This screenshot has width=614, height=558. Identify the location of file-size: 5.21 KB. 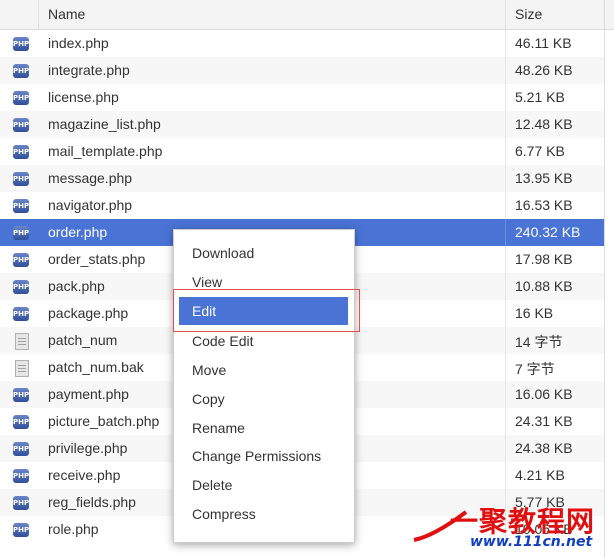
(540, 97).